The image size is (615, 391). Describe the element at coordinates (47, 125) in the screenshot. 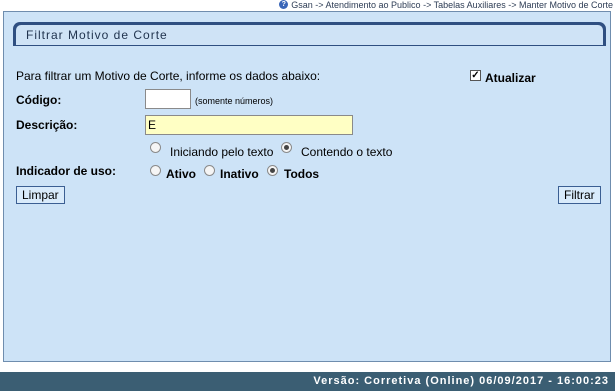

I see `descricao-label: Descrição:` at that location.